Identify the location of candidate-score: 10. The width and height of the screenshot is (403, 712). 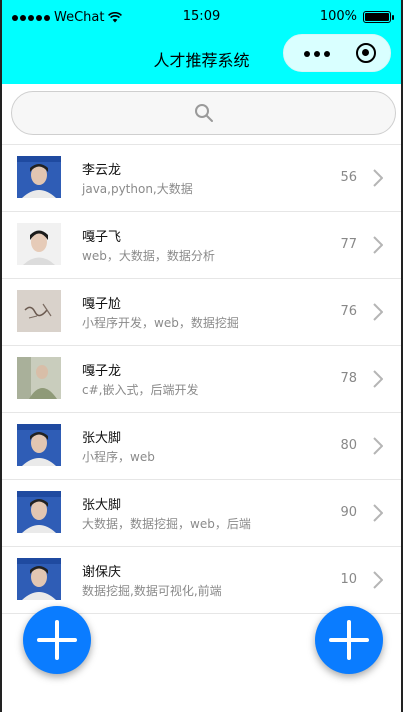
(348, 579).